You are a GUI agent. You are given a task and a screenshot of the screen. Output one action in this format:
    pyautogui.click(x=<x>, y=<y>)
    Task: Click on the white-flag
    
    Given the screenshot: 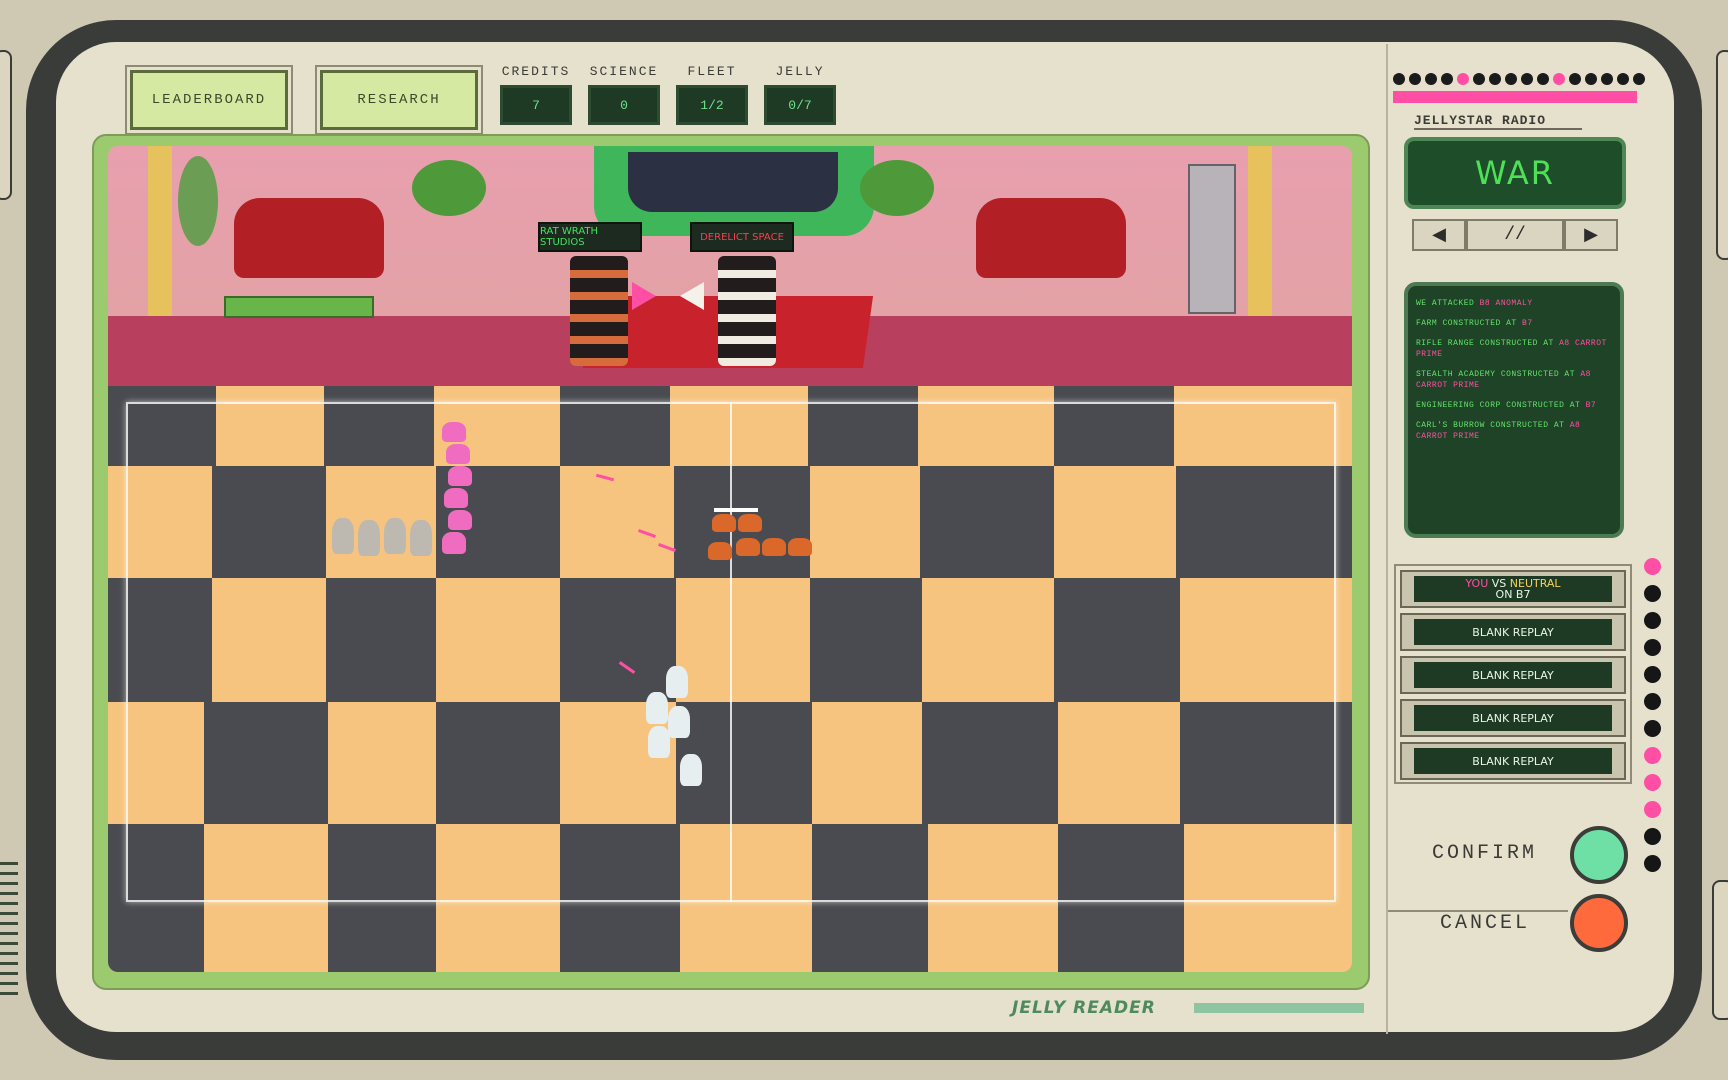 What is the action you would take?
    pyautogui.click(x=692, y=296)
    